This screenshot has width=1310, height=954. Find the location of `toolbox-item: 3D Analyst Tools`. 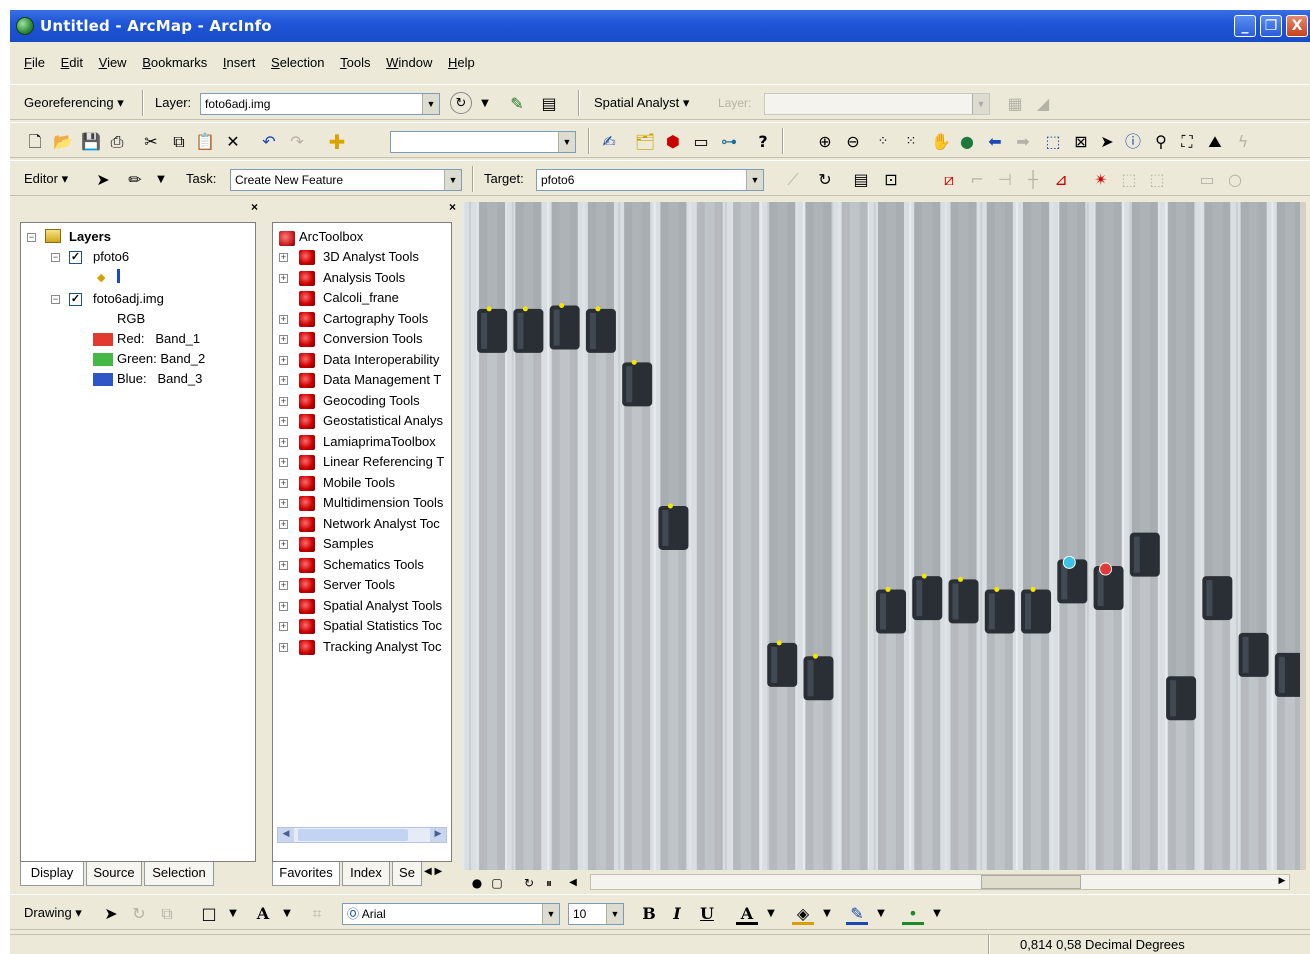

toolbox-item: 3D Analyst Tools is located at coordinates (371, 257).